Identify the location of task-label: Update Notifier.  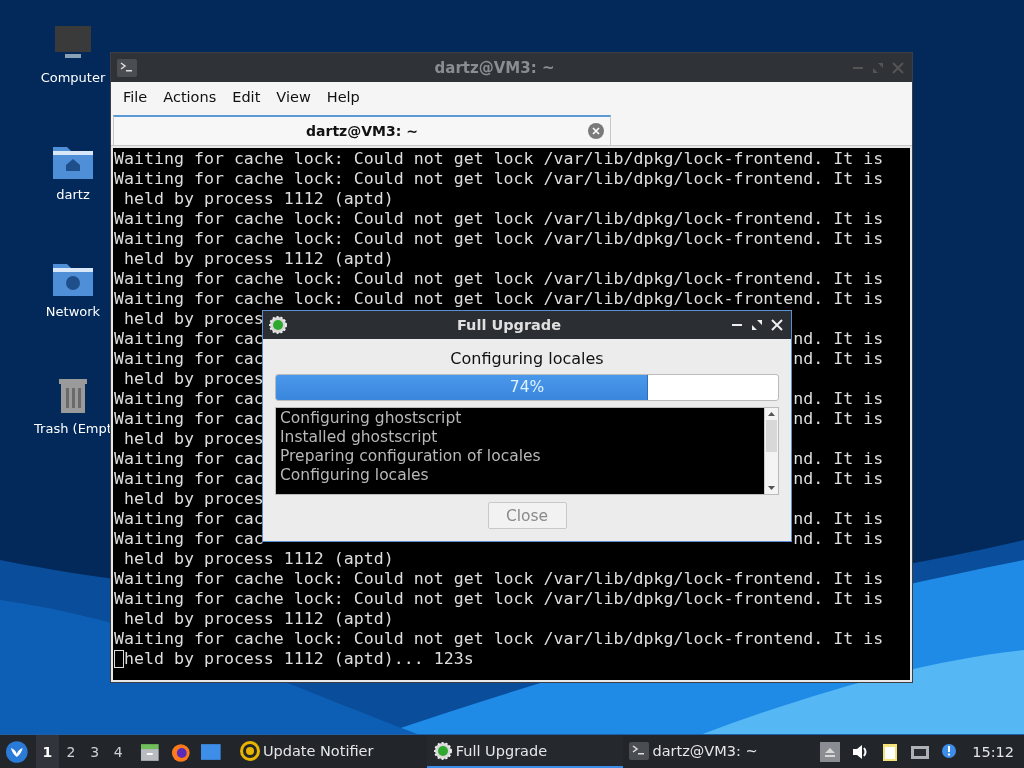
(318, 750).